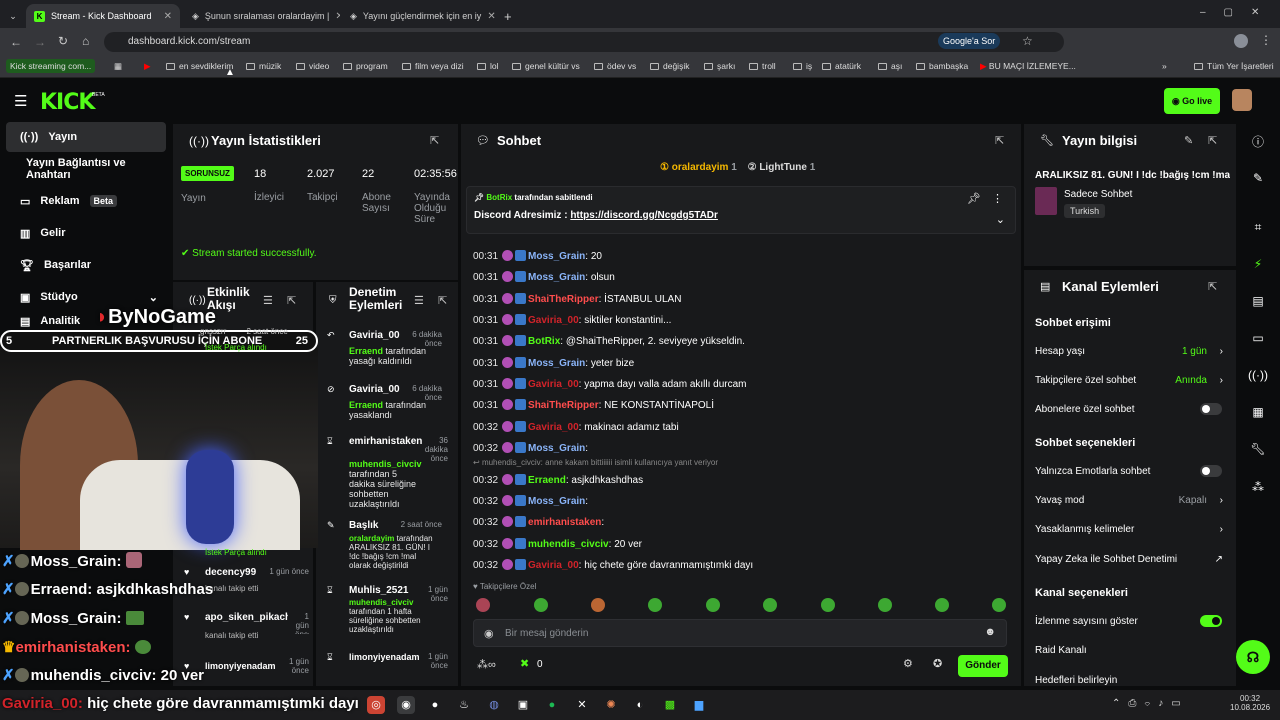  I want to click on gear-icon: ⚙, so click(908, 663).